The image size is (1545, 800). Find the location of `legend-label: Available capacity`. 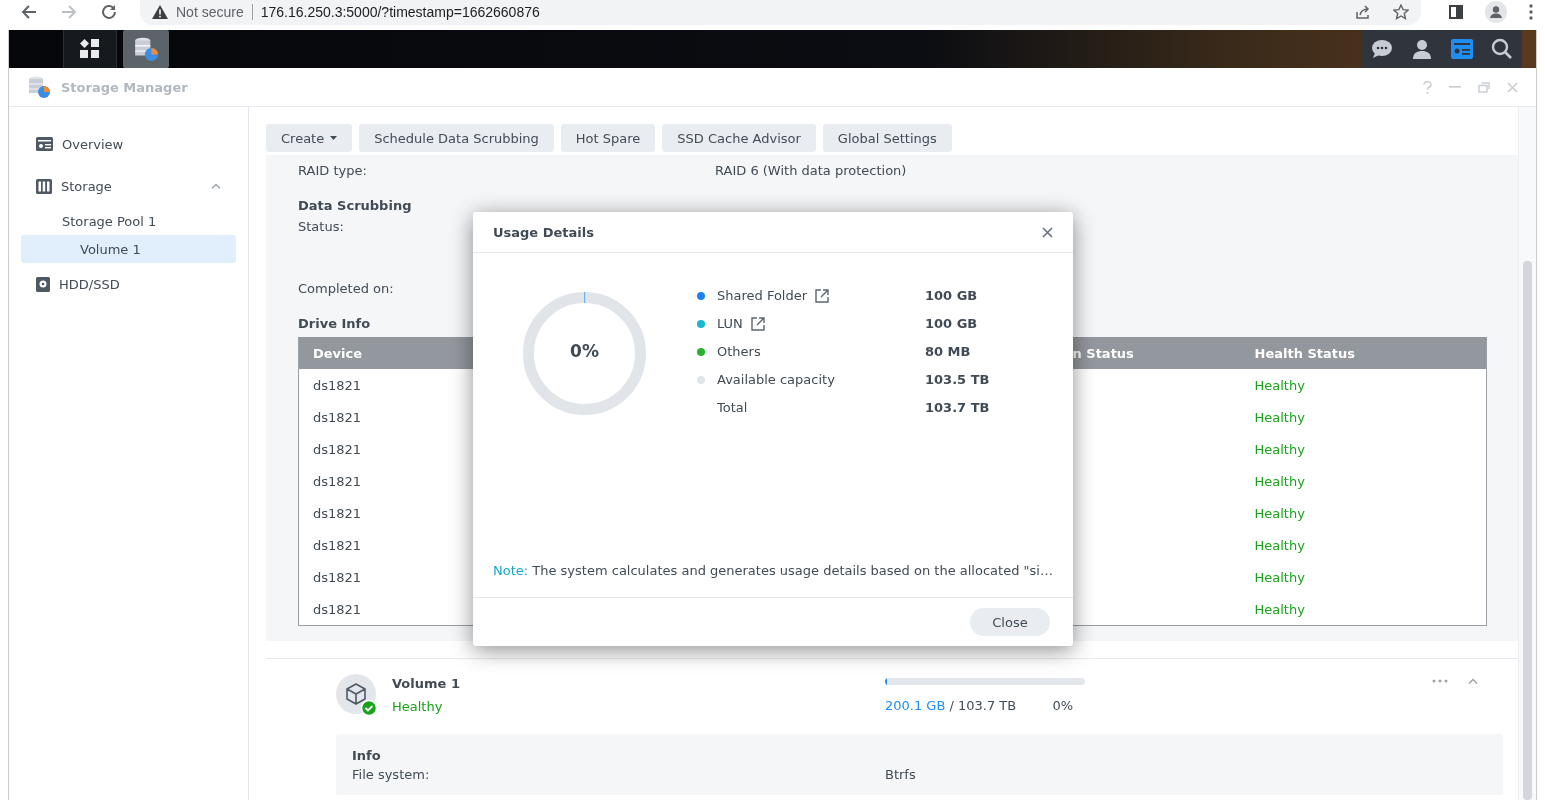

legend-label: Available capacity is located at coordinates (776, 379).